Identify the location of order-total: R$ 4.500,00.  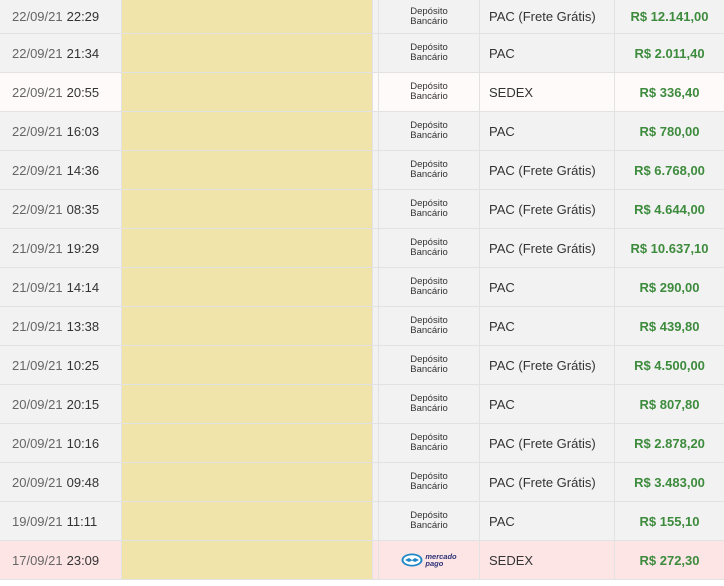
(669, 365).